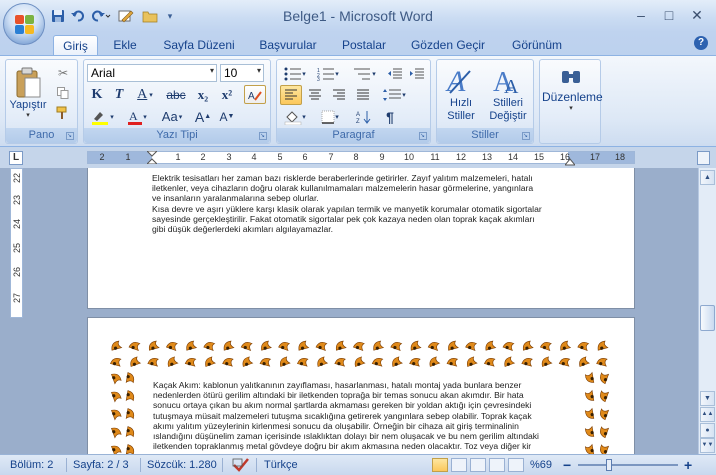 The width and height of the screenshot is (716, 475). Describe the element at coordinates (459, 465) in the screenshot. I see `full-screen-reading-view-button` at that location.